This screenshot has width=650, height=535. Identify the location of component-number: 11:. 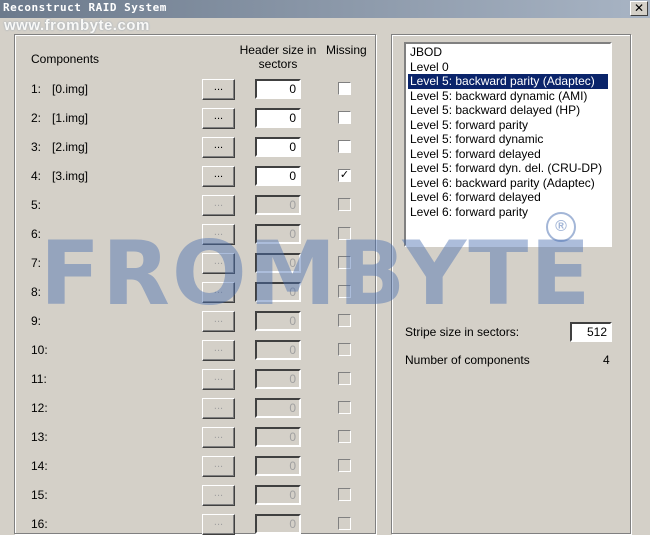
(39, 379).